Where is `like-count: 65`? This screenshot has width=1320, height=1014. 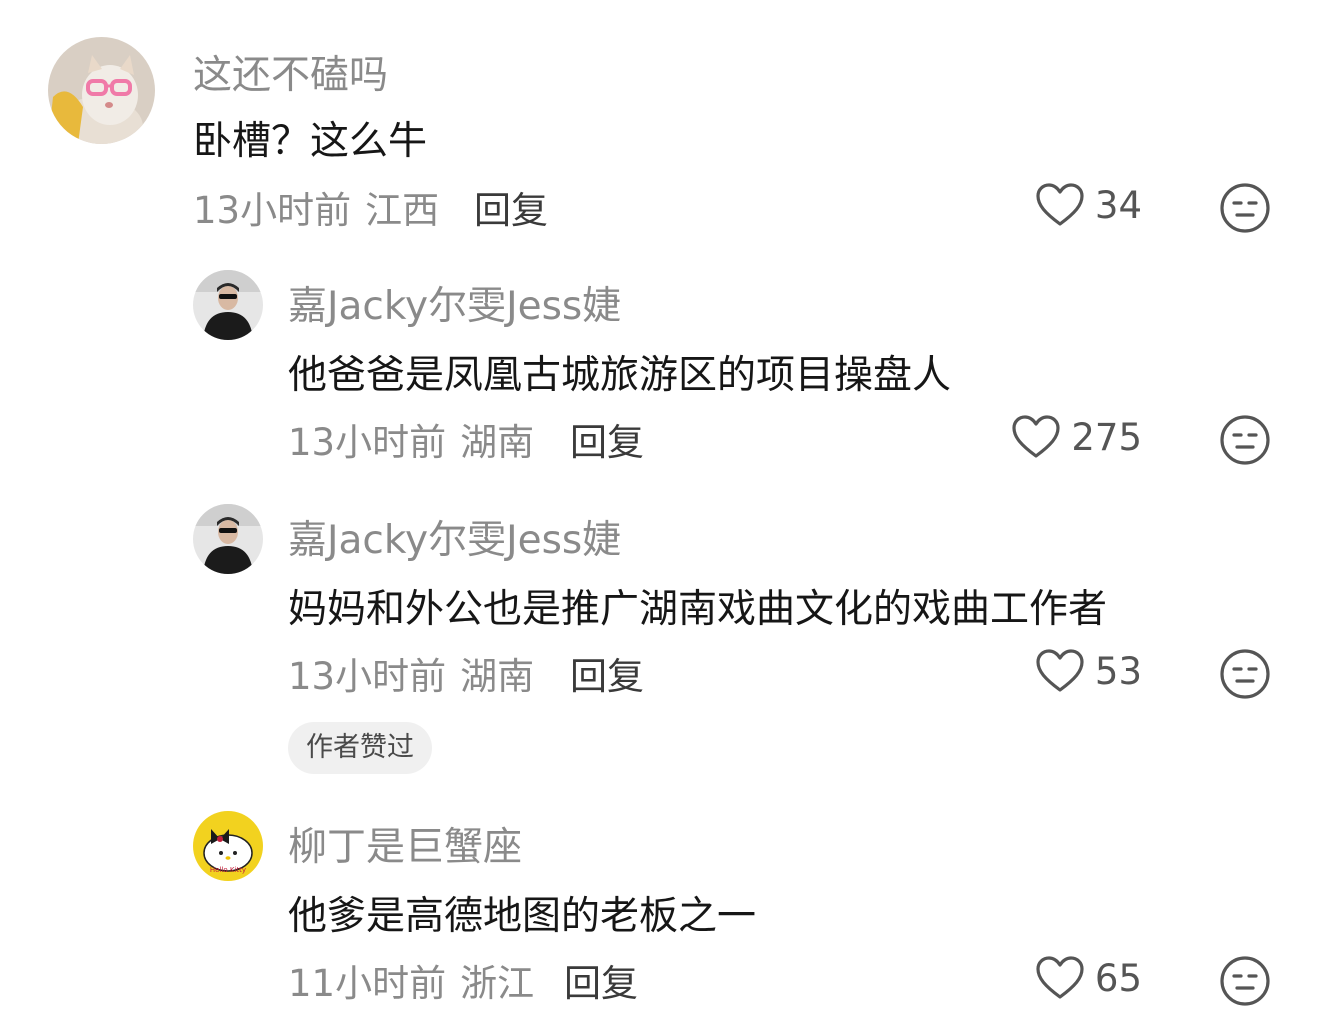
like-count: 65 is located at coordinates (1118, 978).